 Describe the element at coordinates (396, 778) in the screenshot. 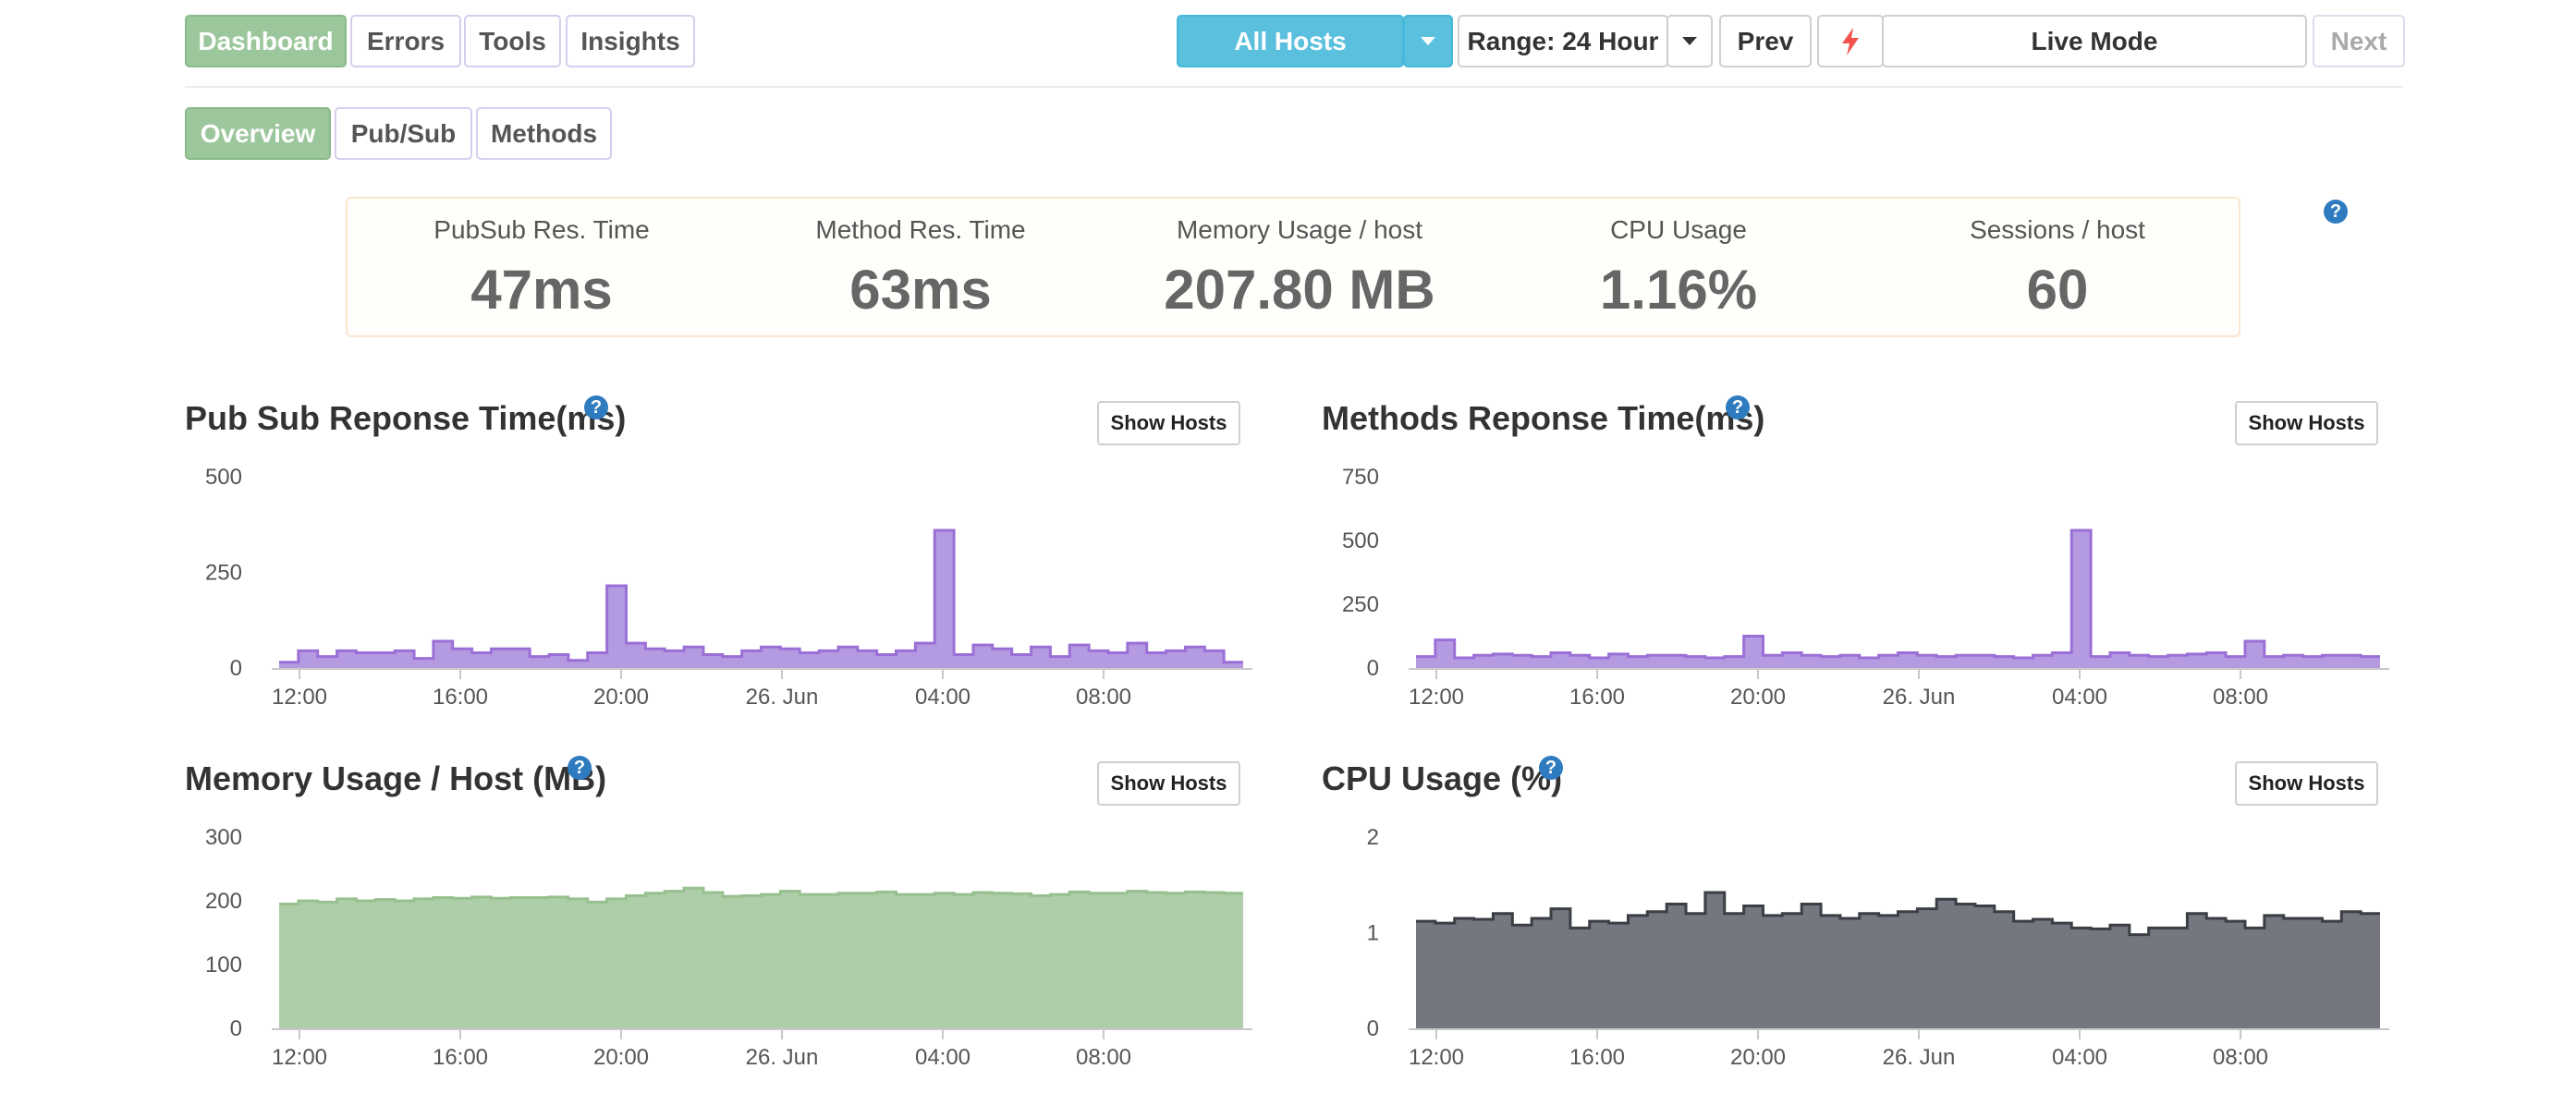

I see `chart-title-memory: Memory Usage / Host (MB)` at that location.